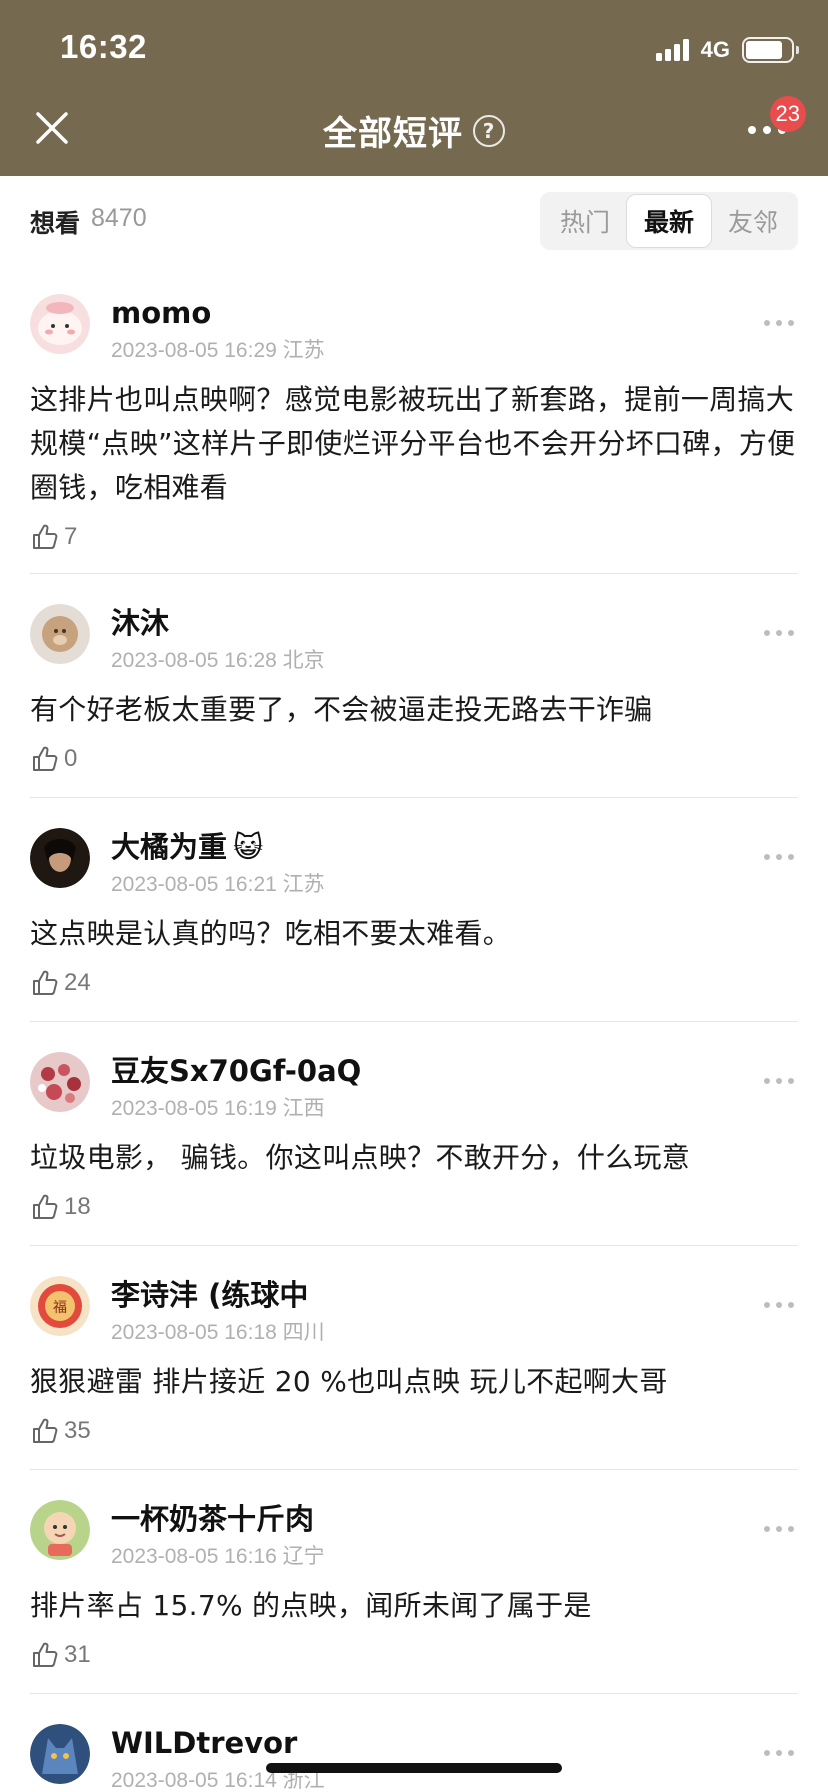  Describe the element at coordinates (585, 221) in the screenshot. I see `tab-hot: 热门` at that location.